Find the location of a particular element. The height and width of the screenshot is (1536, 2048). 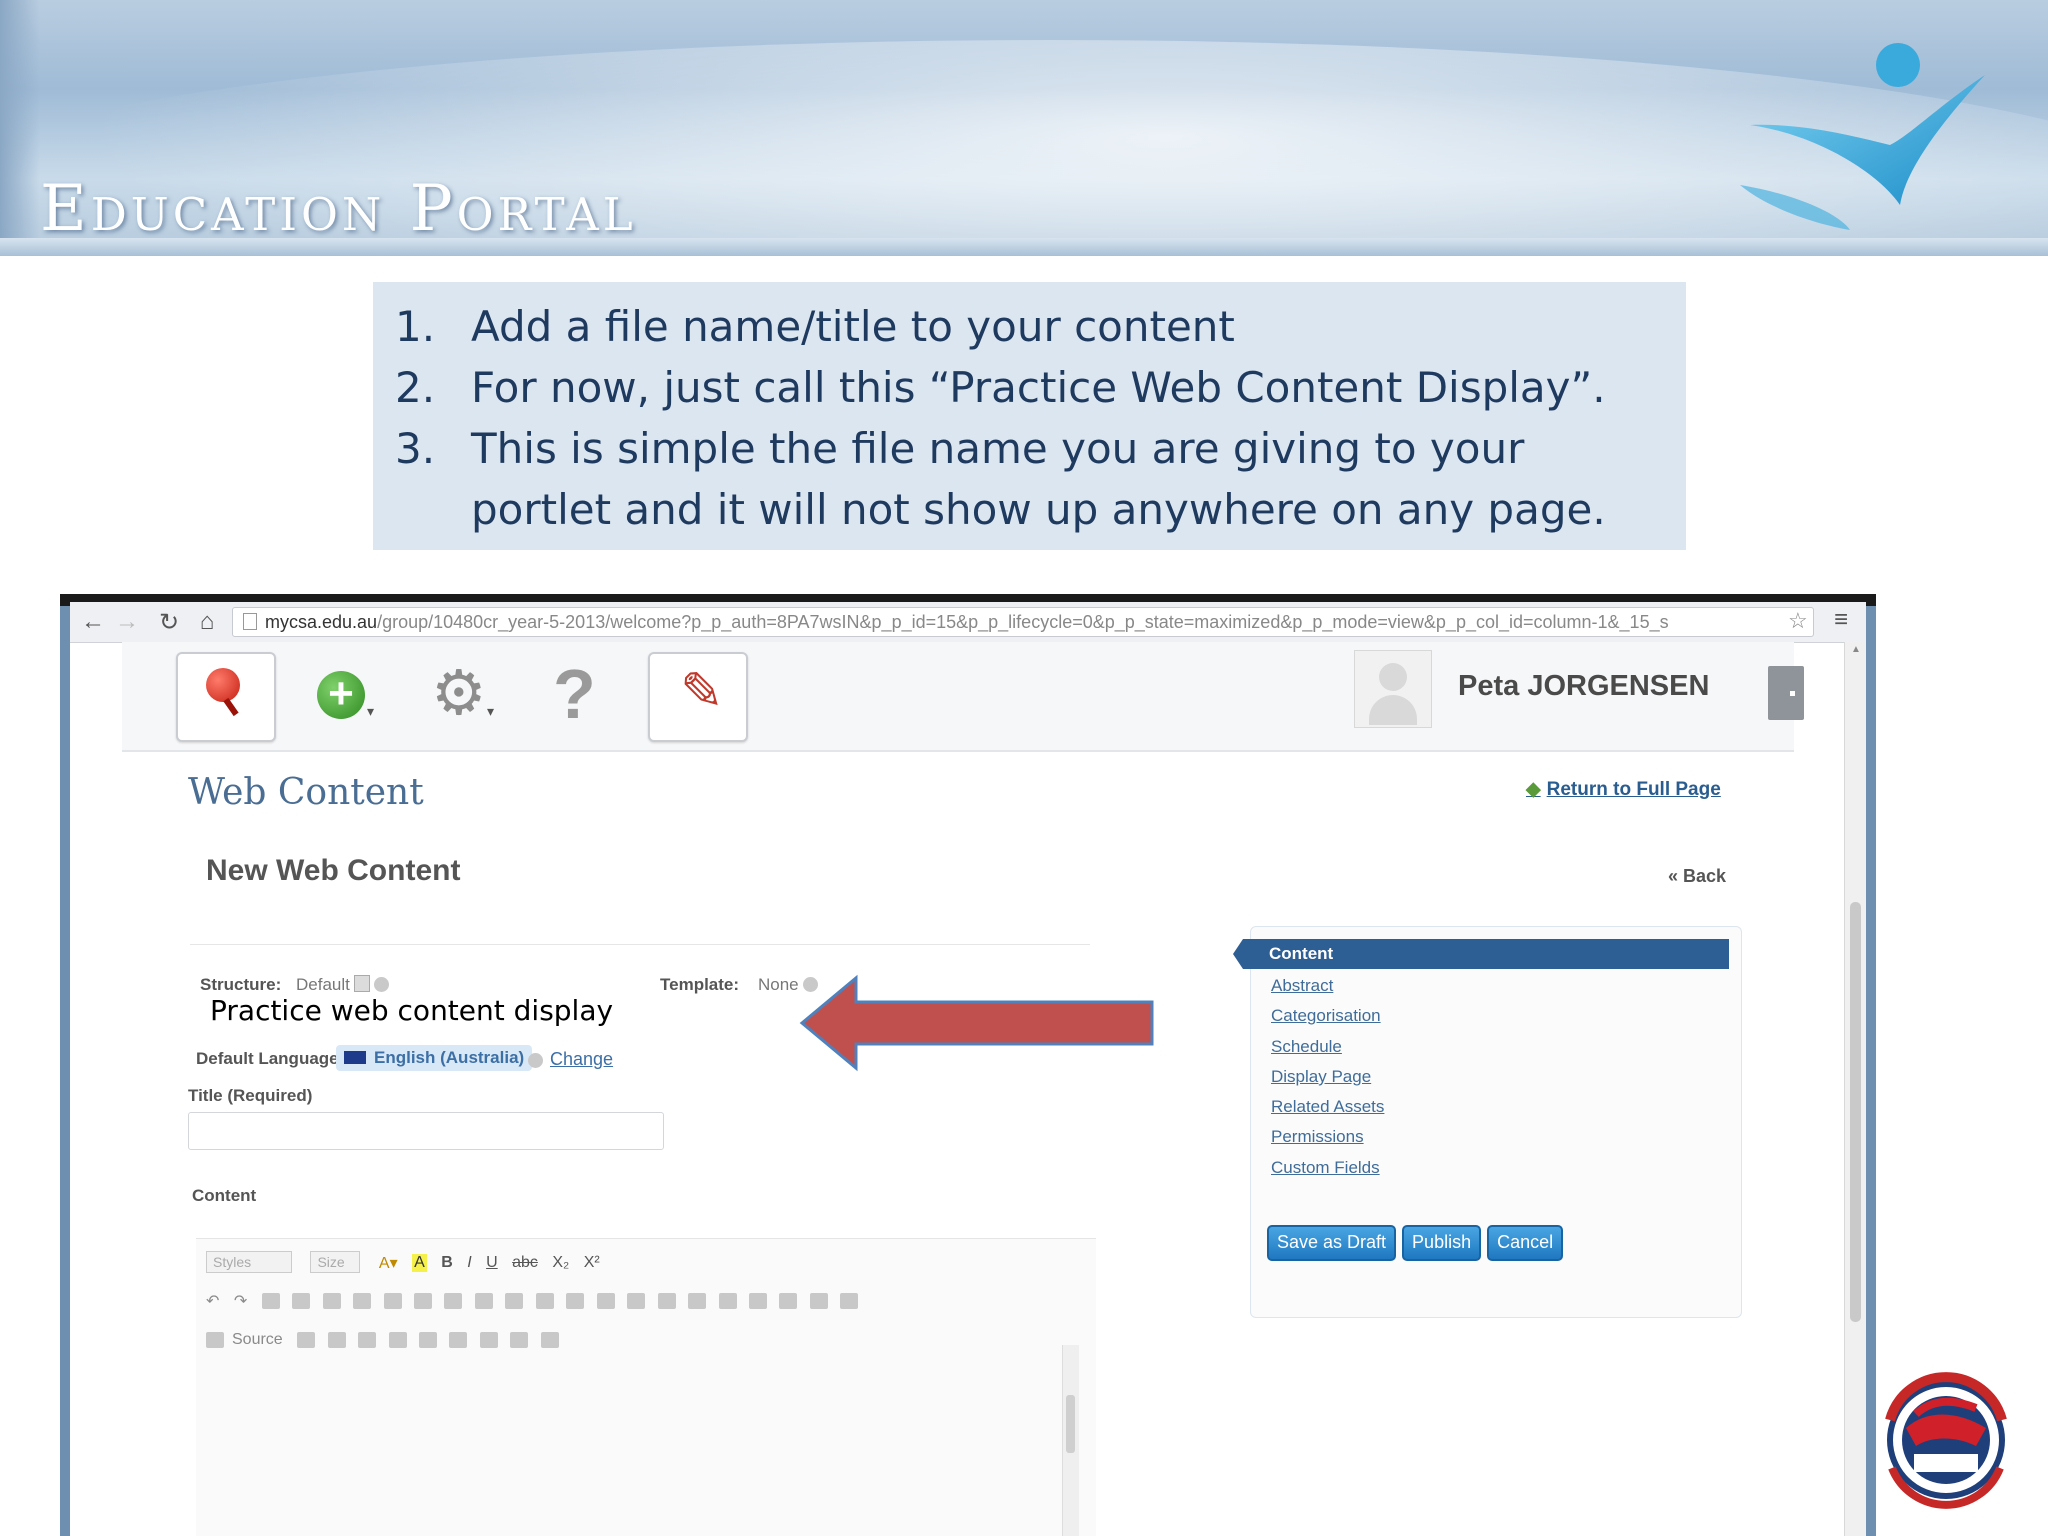

bulleted-list-icon is located at coordinates (636, 1301).